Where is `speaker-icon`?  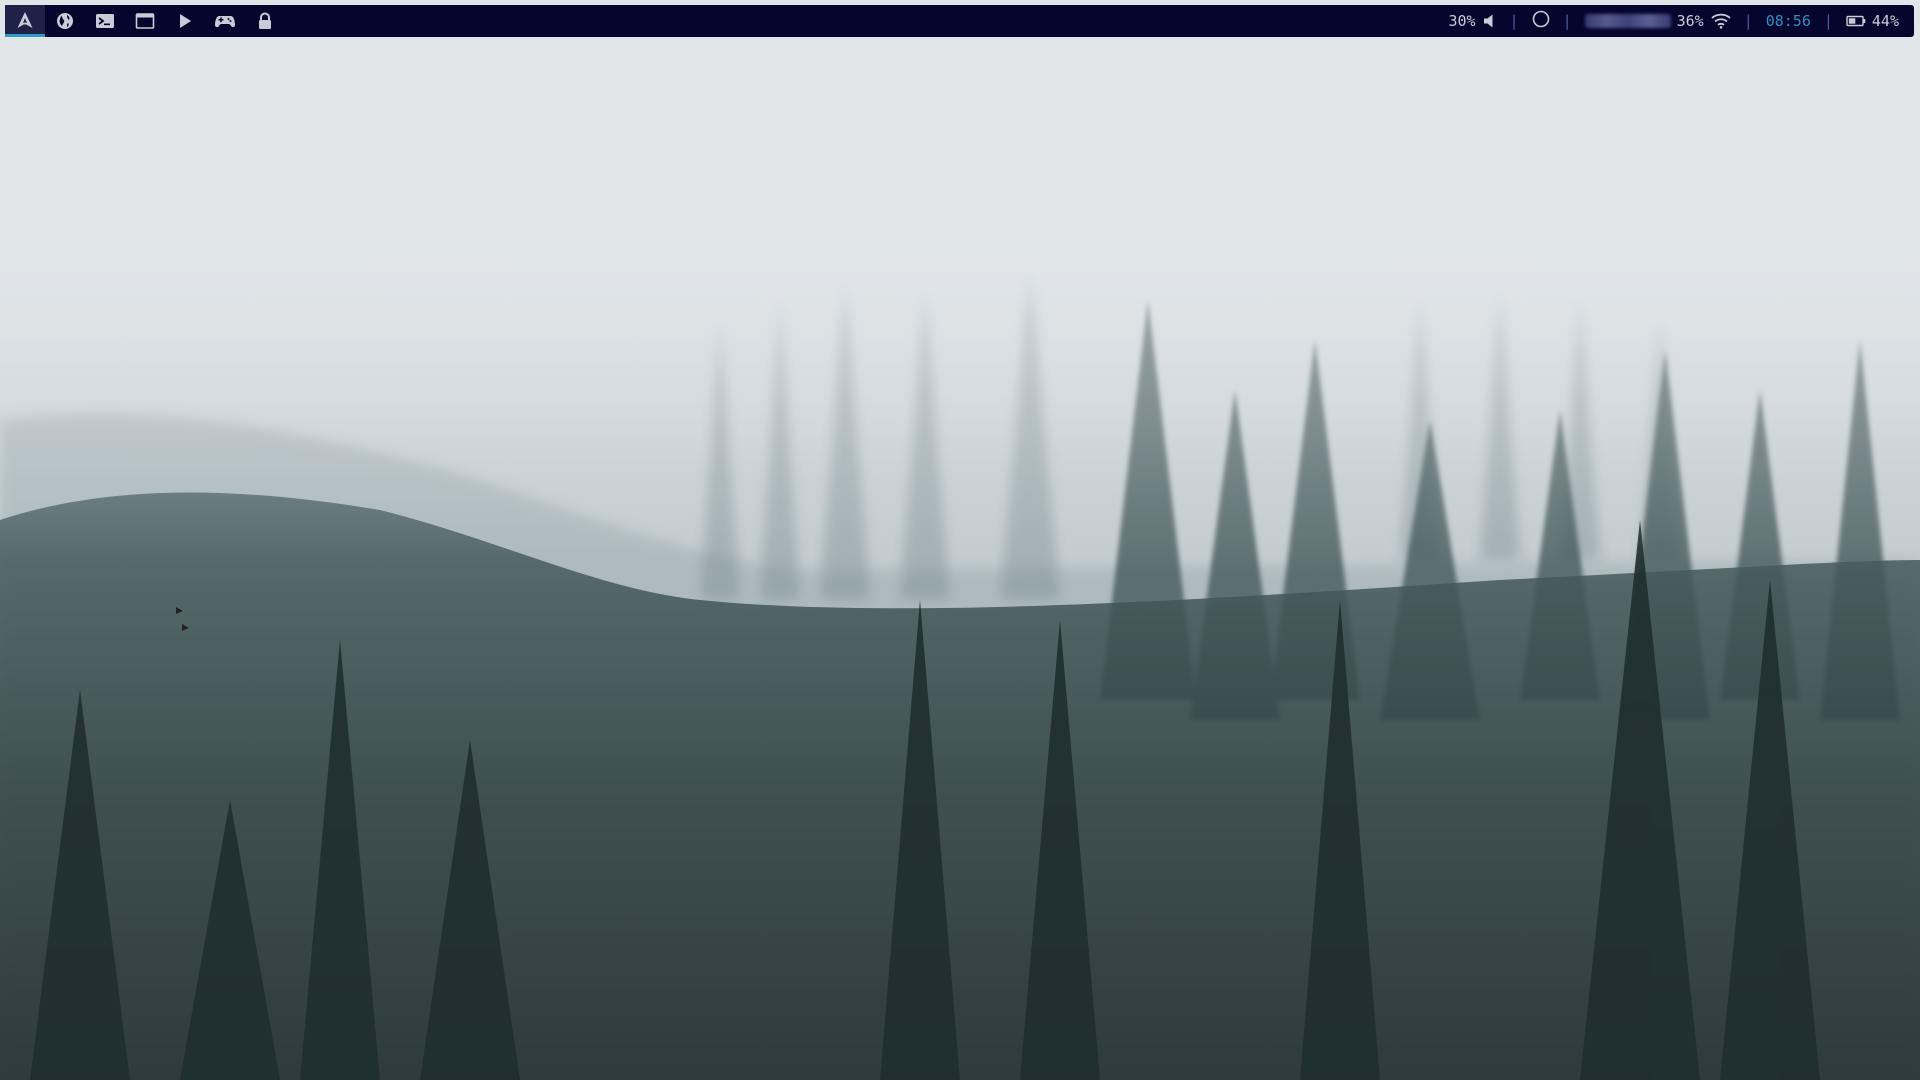 speaker-icon is located at coordinates (1490, 21).